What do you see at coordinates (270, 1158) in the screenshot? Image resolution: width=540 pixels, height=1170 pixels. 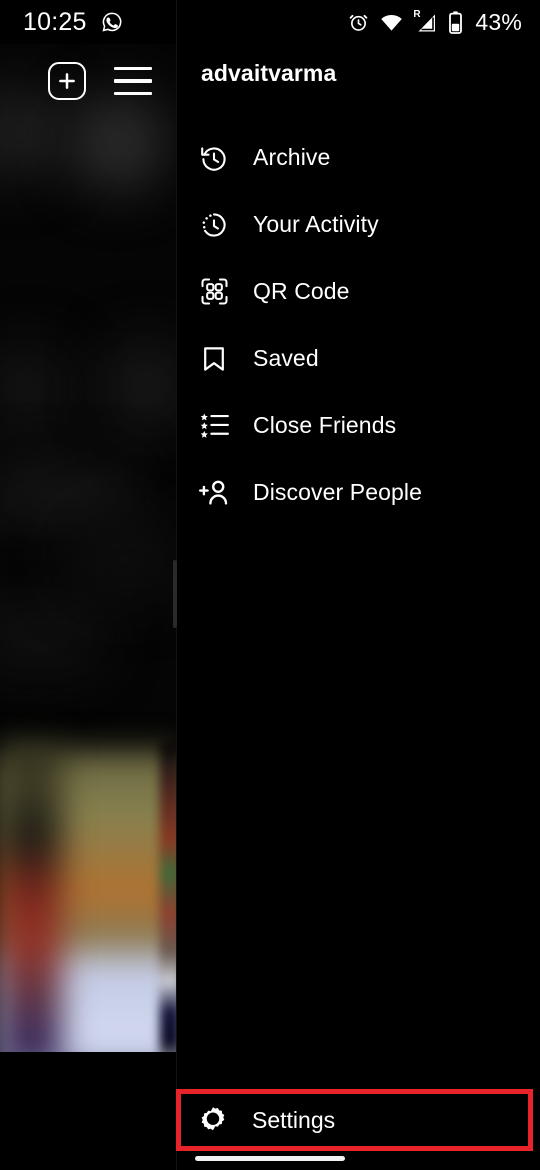 I see `home-indicator` at bounding box center [270, 1158].